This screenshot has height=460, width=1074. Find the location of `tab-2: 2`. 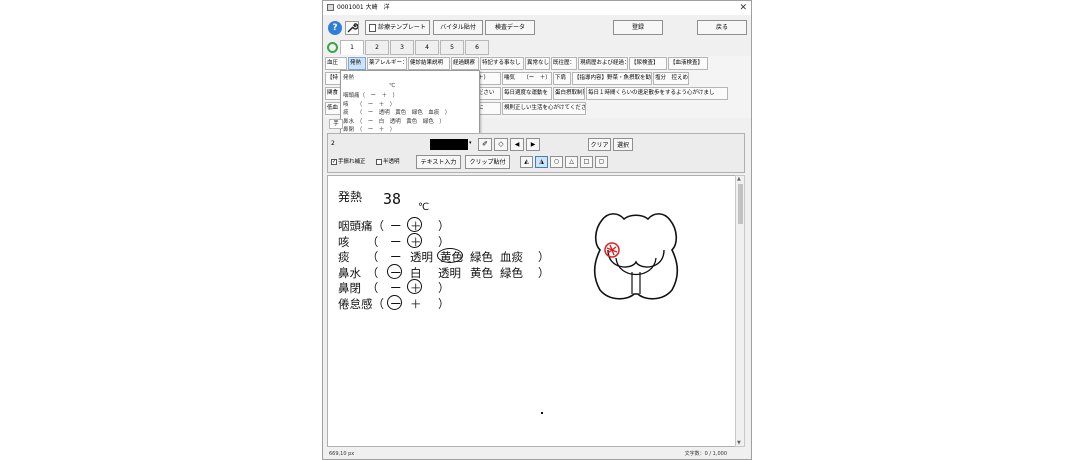

tab-2: 2 is located at coordinates (377, 47).